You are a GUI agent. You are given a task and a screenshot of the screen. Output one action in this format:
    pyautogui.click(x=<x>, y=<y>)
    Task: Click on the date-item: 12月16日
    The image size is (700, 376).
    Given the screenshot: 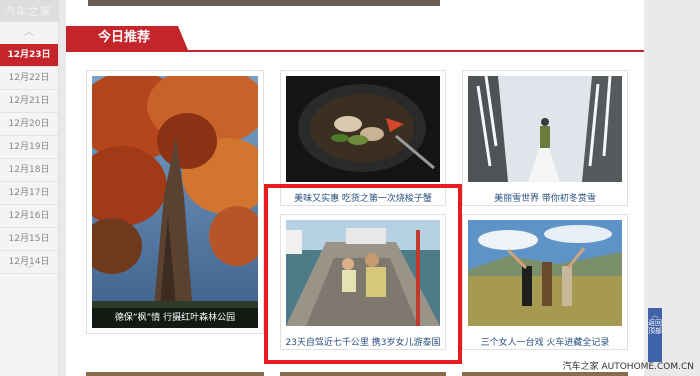 What is the action you would take?
    pyautogui.click(x=29, y=216)
    